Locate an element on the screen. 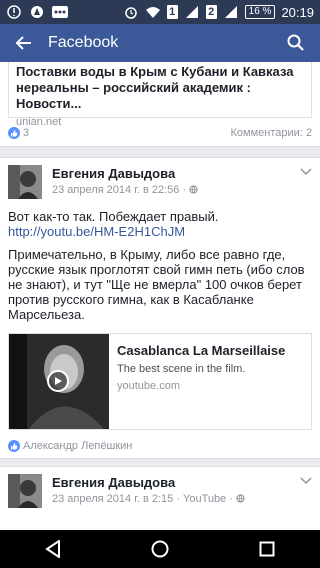 The image size is (320, 568). nav-recents-button is located at coordinates (267, 549).